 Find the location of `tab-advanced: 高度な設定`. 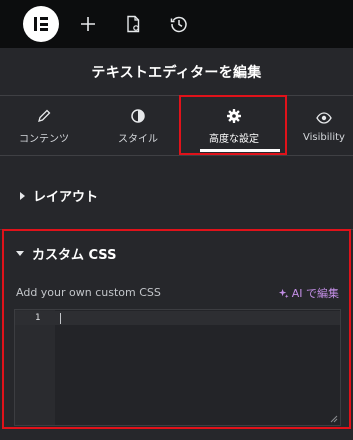

tab-advanced: 高度な設定 is located at coordinates (234, 126).